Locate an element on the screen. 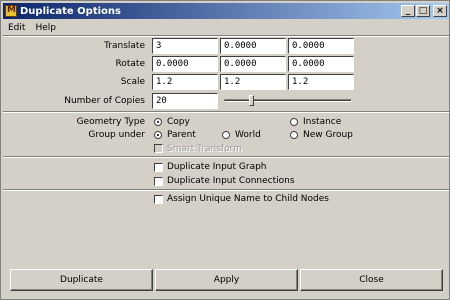 The width and height of the screenshot is (450, 300). scale-y-field: 1.2 is located at coordinates (253, 82).